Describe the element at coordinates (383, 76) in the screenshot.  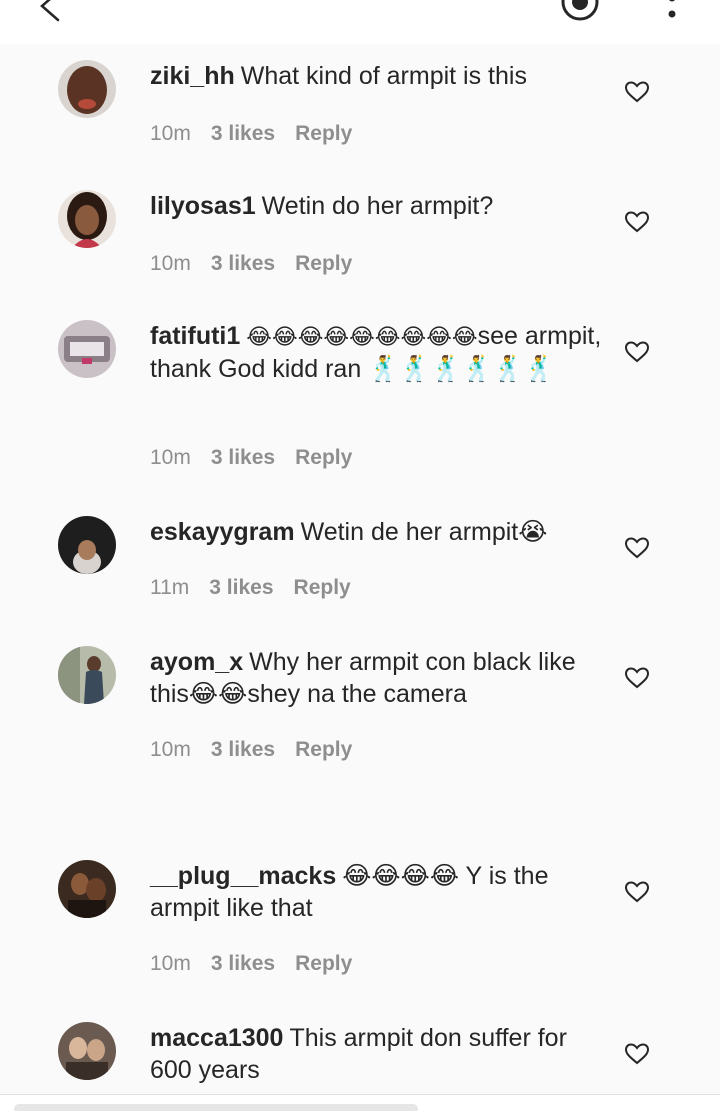
I see `comment-body: What kind of armpit is this` at that location.